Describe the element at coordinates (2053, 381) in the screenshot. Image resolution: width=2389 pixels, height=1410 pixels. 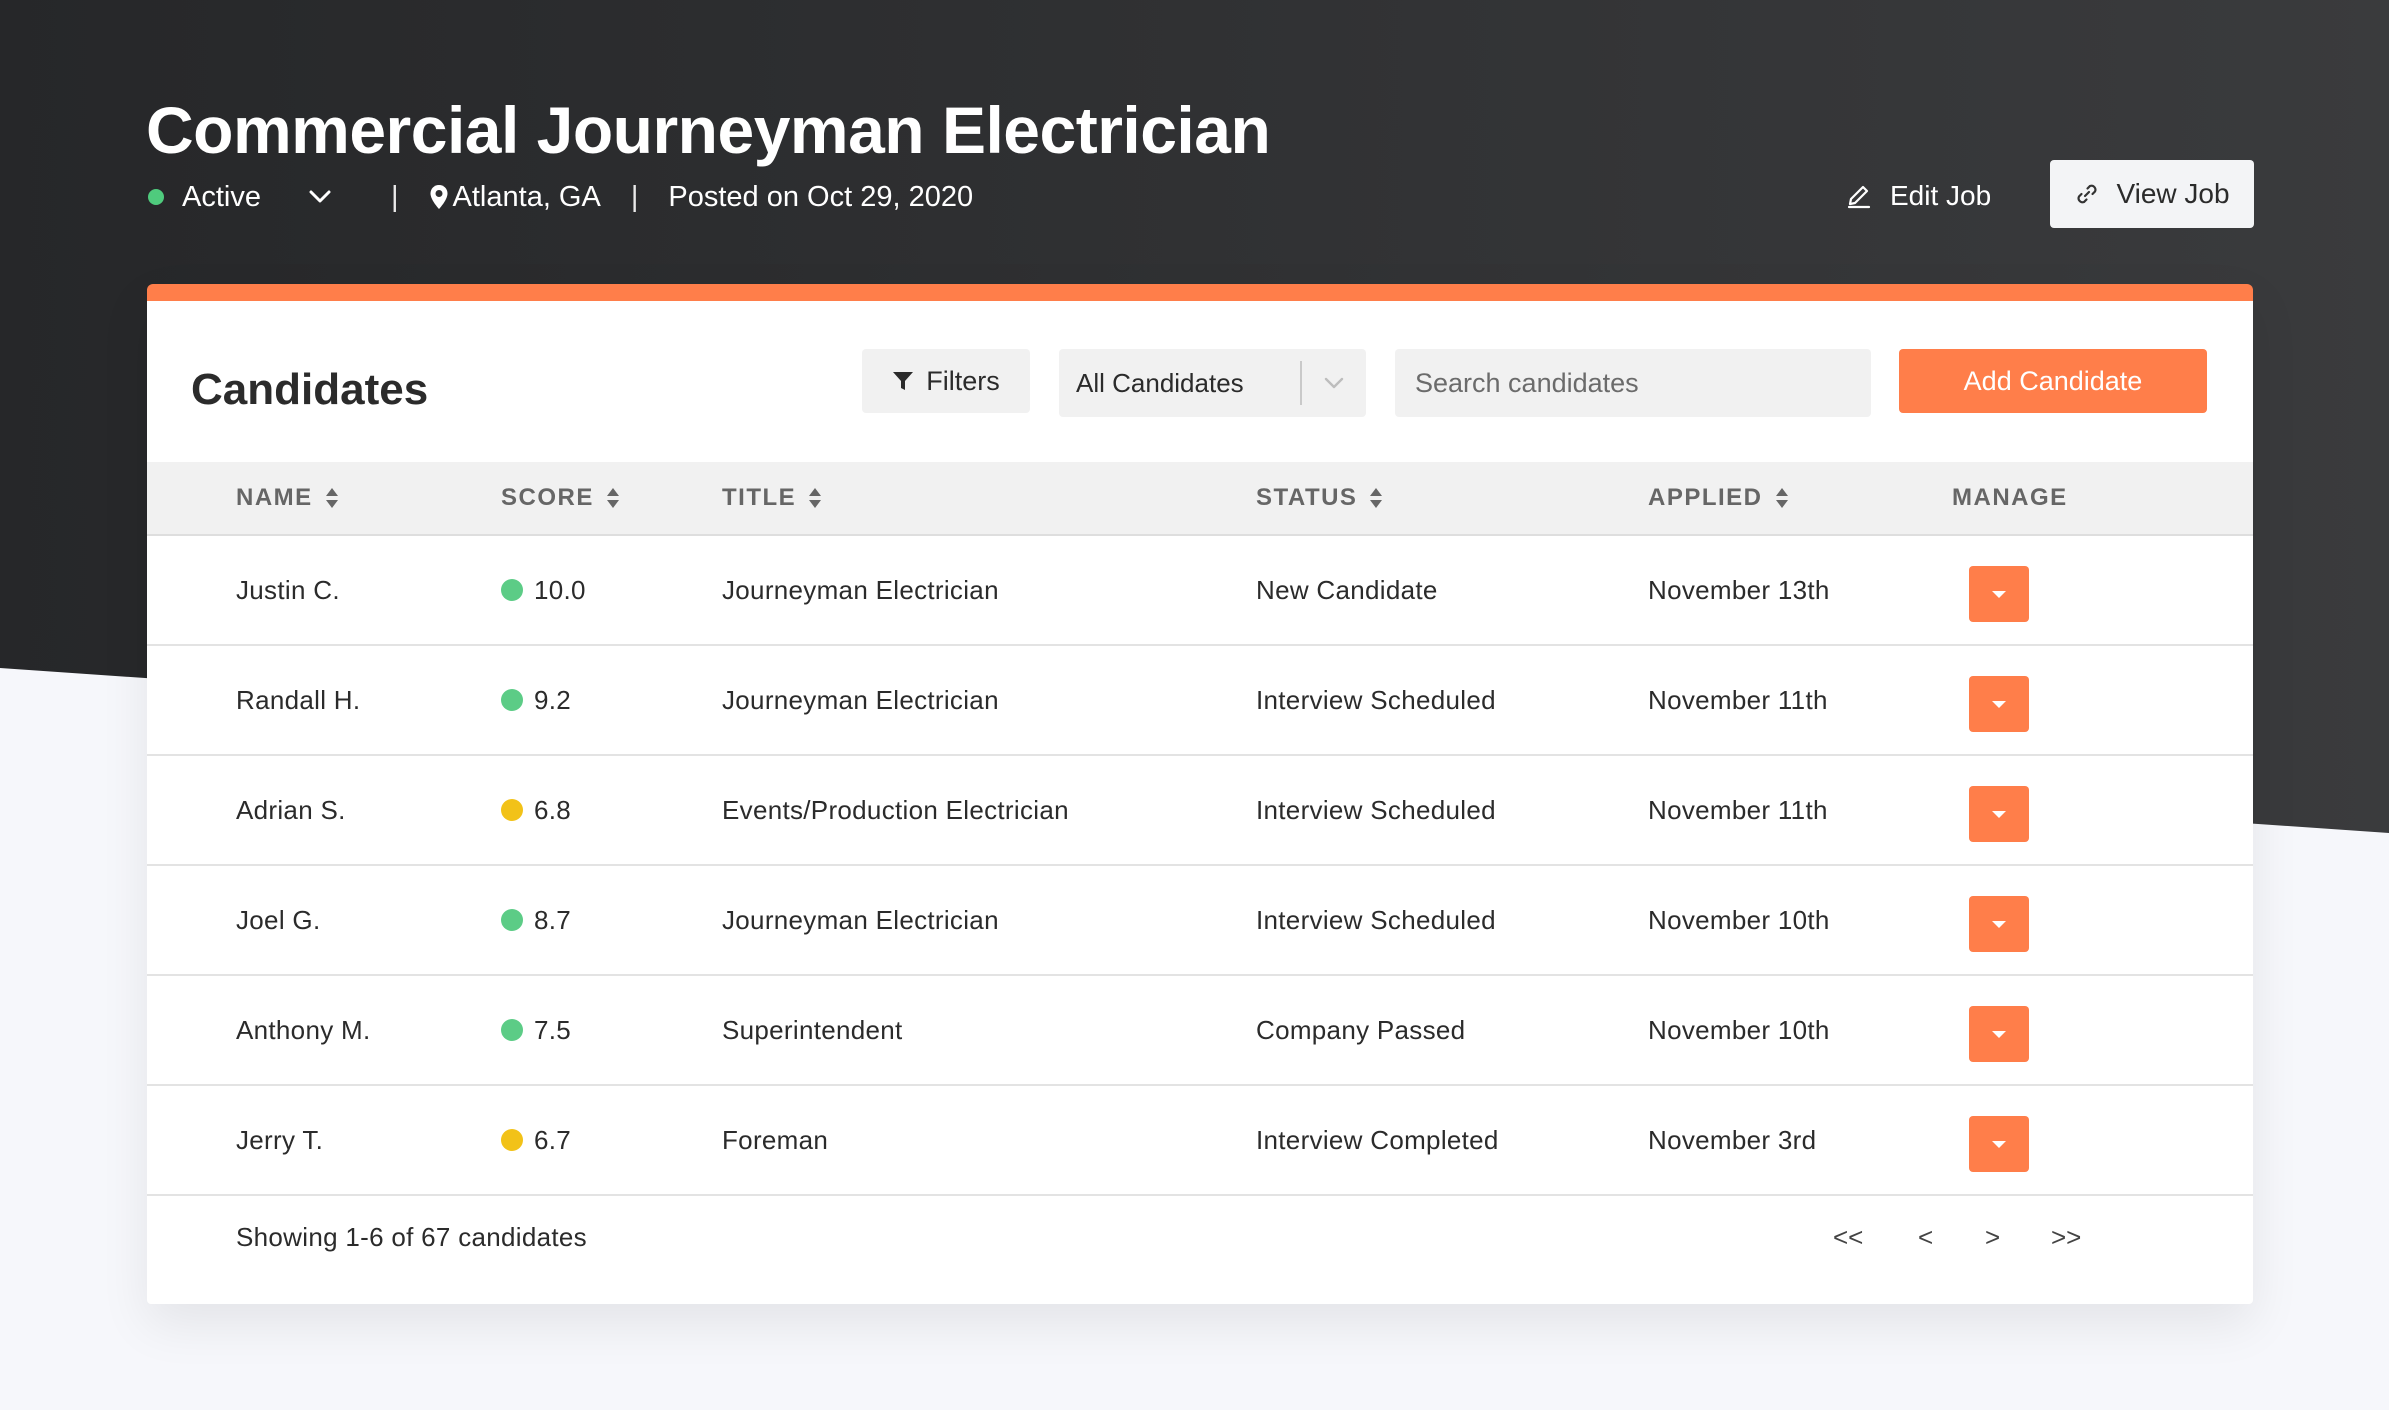
I see `add-candidate-button: Add Candidate` at that location.